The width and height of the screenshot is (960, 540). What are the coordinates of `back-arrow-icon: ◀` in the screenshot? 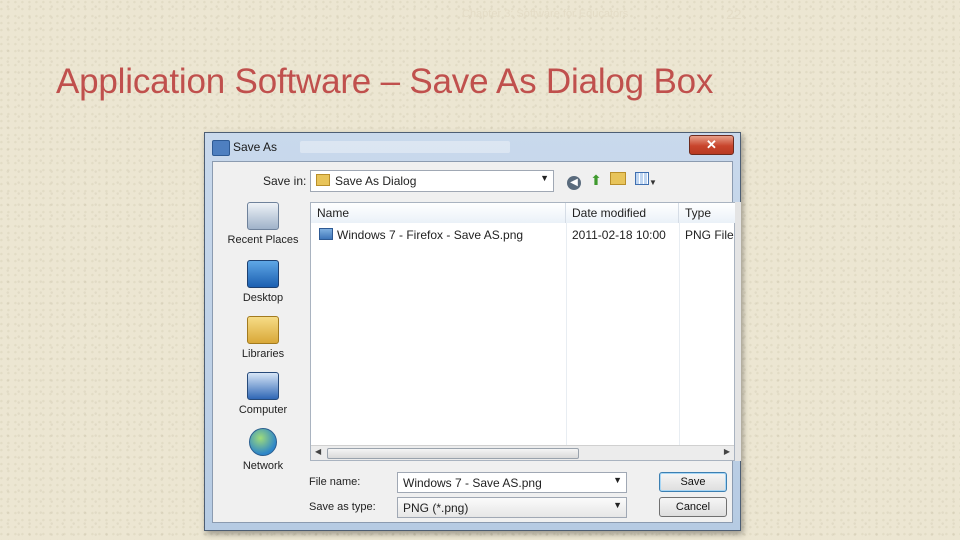 It's located at (574, 183).